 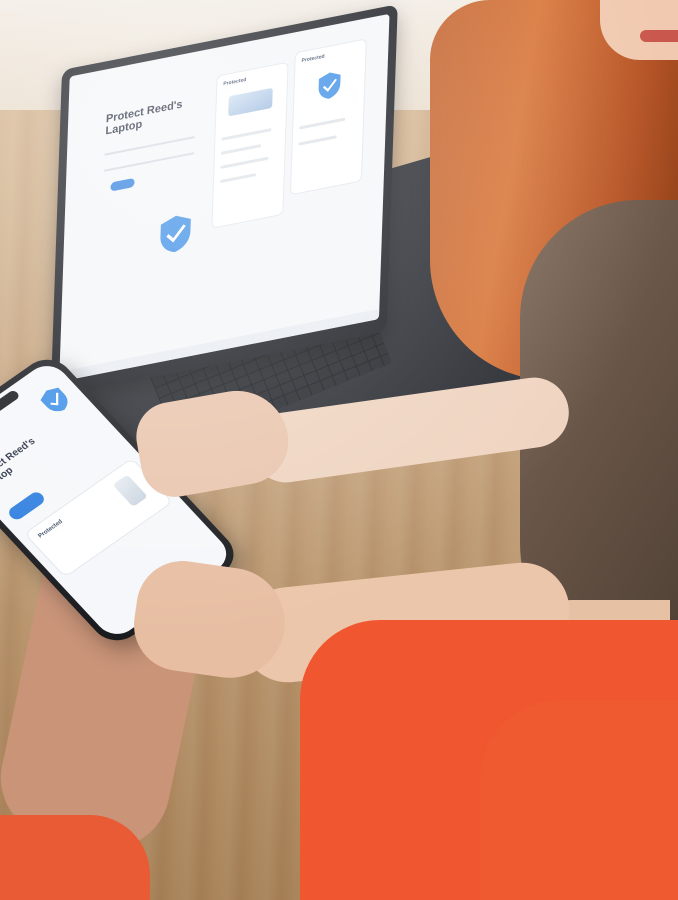 I want to click on laptop-card-status: Protected, so click(x=235, y=82).